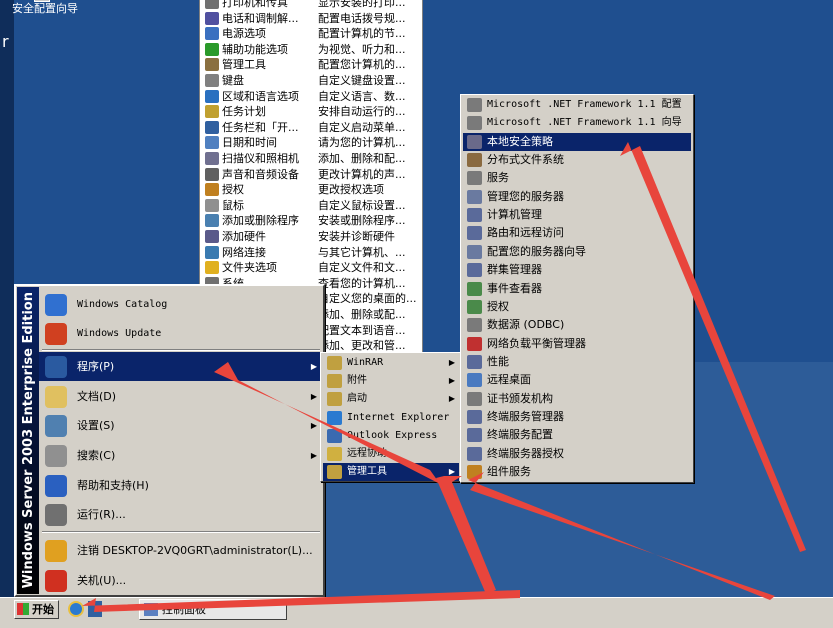  Describe the element at coordinates (311, 190) in the screenshot. I see `control-panel-item: 授权 更改授权选项` at that location.